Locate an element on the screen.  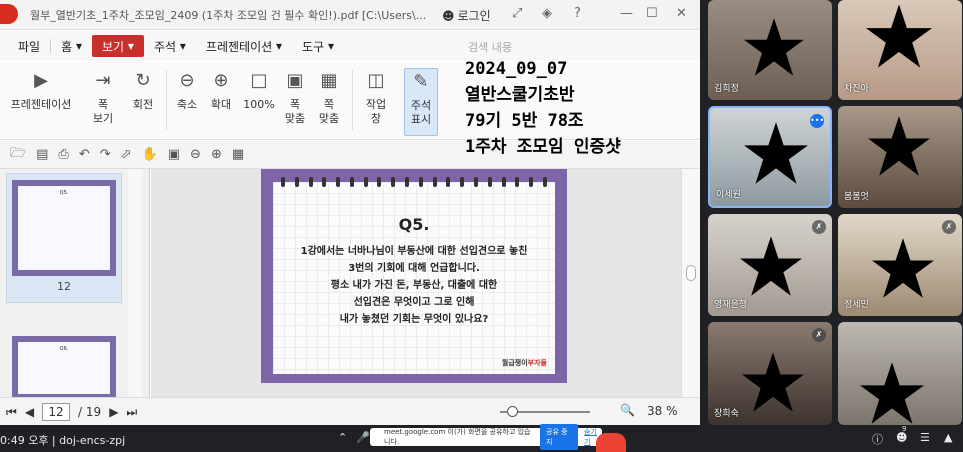
zoom-out-button: ⊖ 축소 is located at coordinates (187, 90).